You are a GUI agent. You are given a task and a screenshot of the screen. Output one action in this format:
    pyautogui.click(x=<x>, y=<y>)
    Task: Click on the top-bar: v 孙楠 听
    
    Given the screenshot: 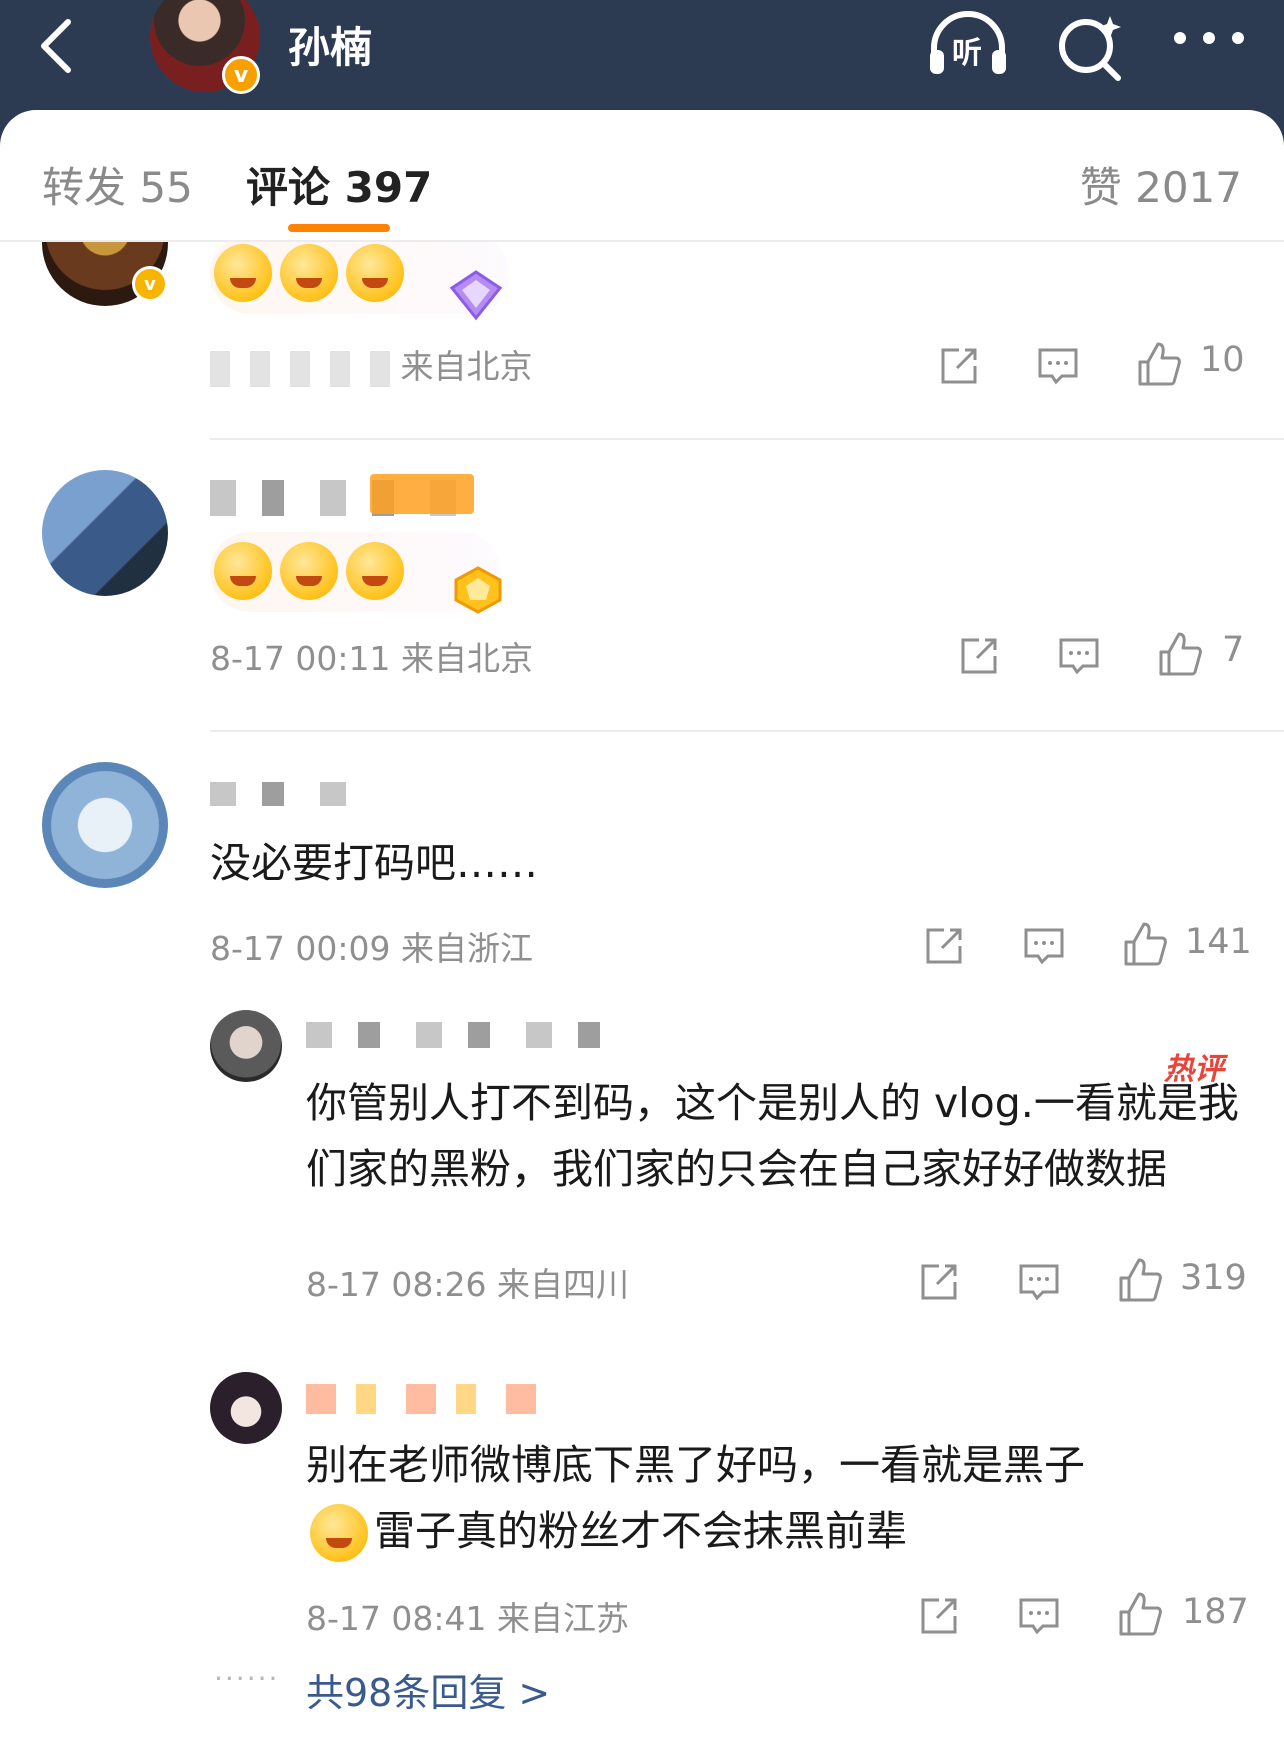 What is the action you would take?
    pyautogui.click(x=642, y=60)
    